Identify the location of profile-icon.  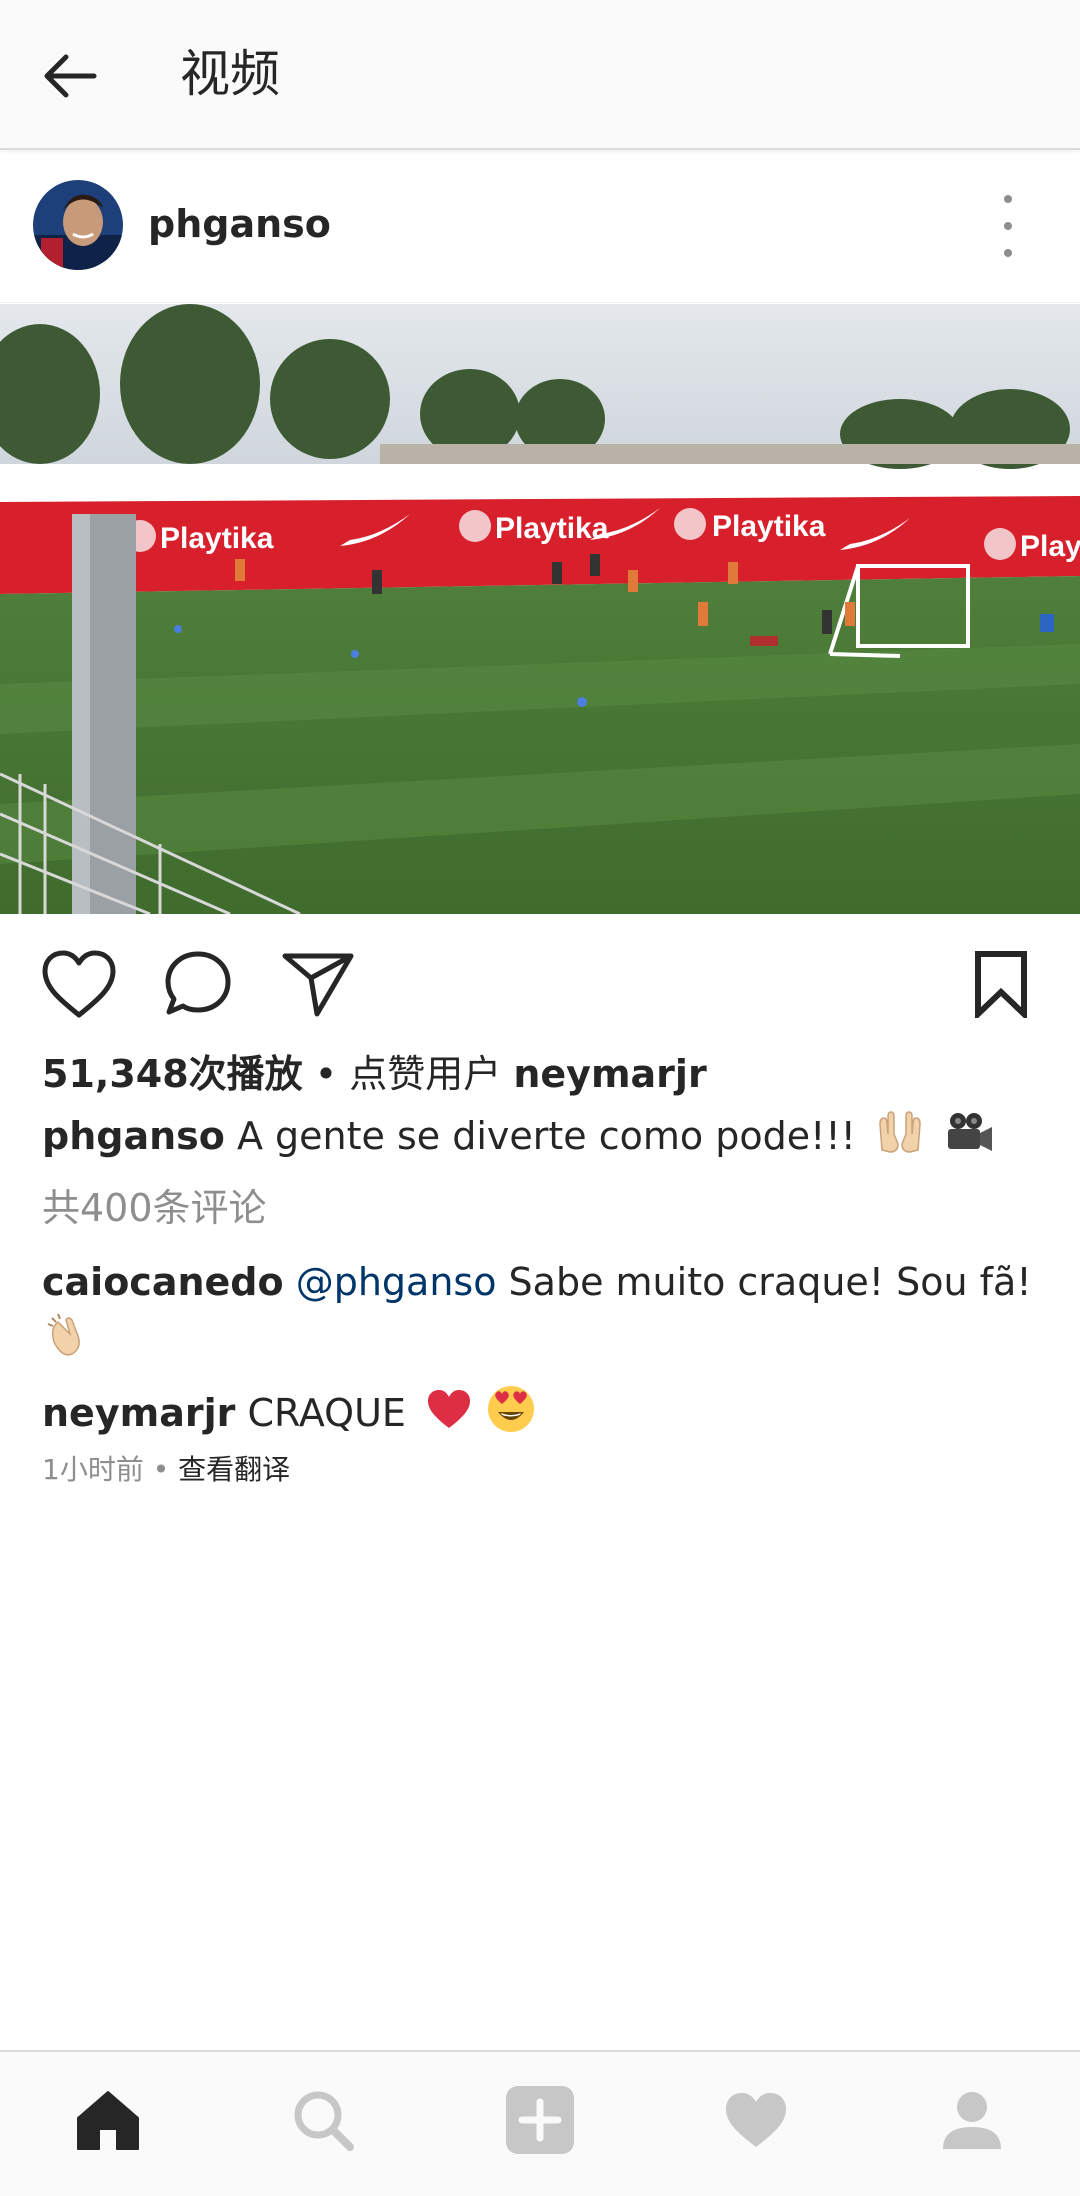
(972, 2120).